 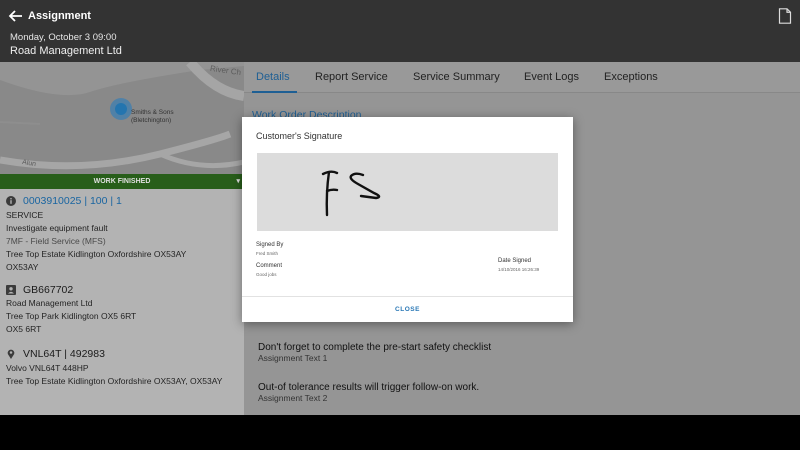 What do you see at coordinates (25, 215) in the screenshot?
I see `work-order-type: SERVICE` at bounding box center [25, 215].